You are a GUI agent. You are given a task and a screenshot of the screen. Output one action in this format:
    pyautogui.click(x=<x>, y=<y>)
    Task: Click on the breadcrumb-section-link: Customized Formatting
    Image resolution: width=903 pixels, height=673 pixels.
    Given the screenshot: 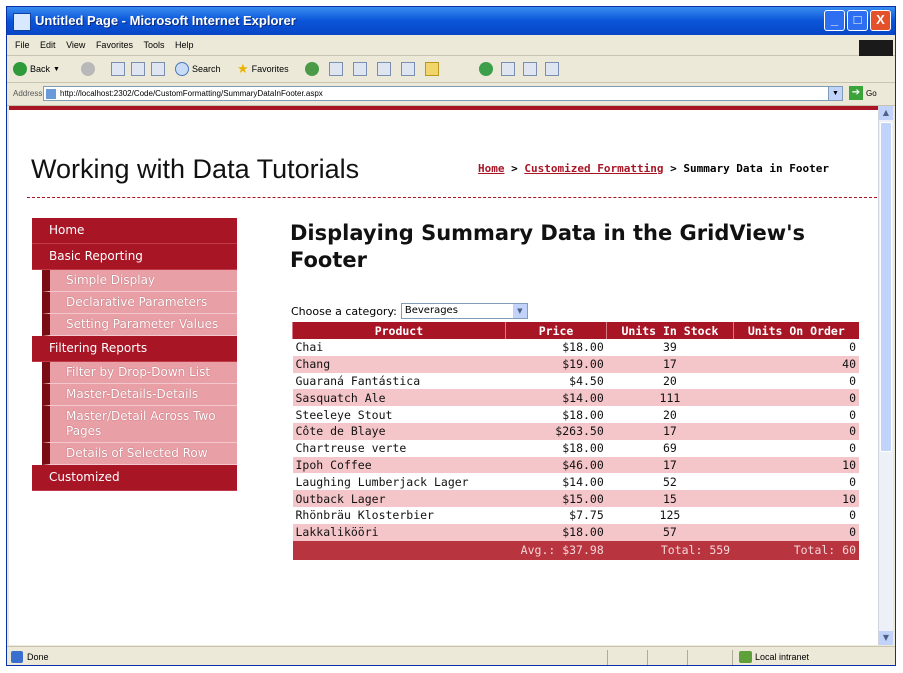 What is the action you would take?
    pyautogui.click(x=593, y=168)
    